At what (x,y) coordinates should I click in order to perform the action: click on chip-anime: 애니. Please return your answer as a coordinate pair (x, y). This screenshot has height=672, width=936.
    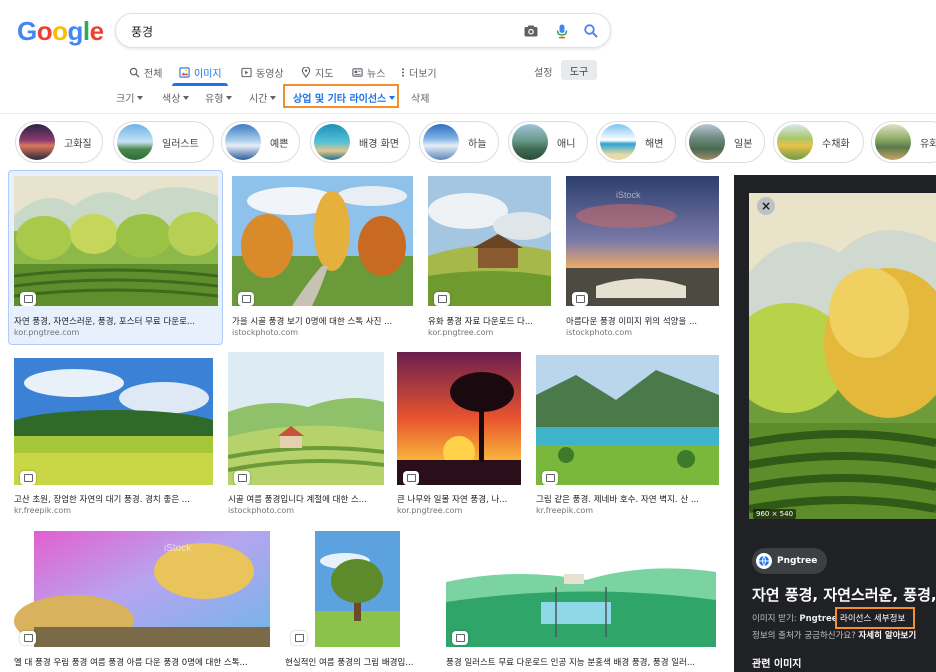
    Looking at the image, I should click on (548, 142).